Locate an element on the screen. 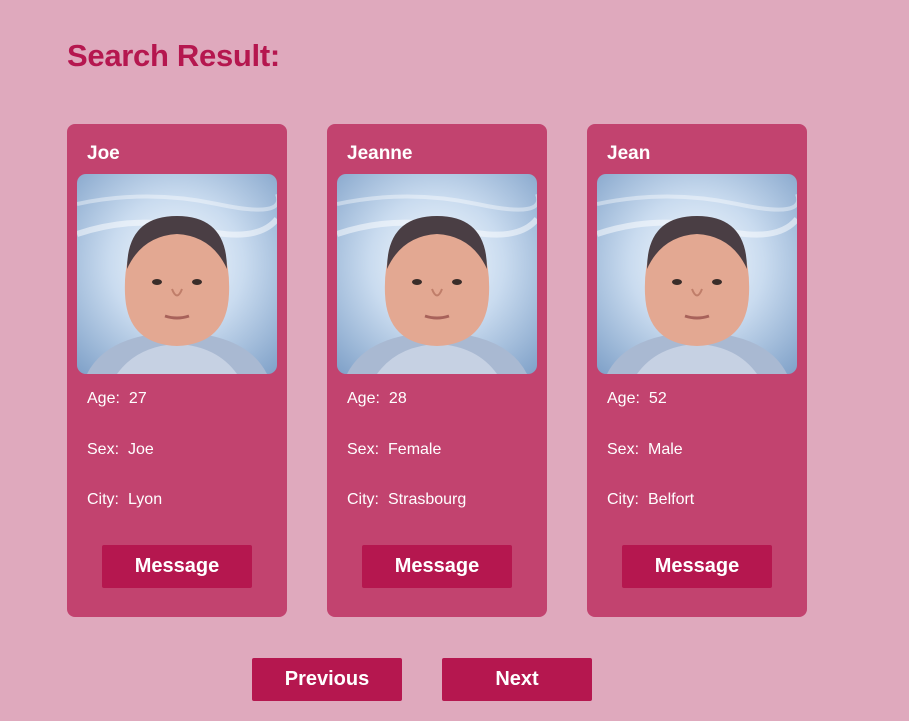 This screenshot has height=721, width=909. card-name: Jeanne is located at coordinates (380, 153).